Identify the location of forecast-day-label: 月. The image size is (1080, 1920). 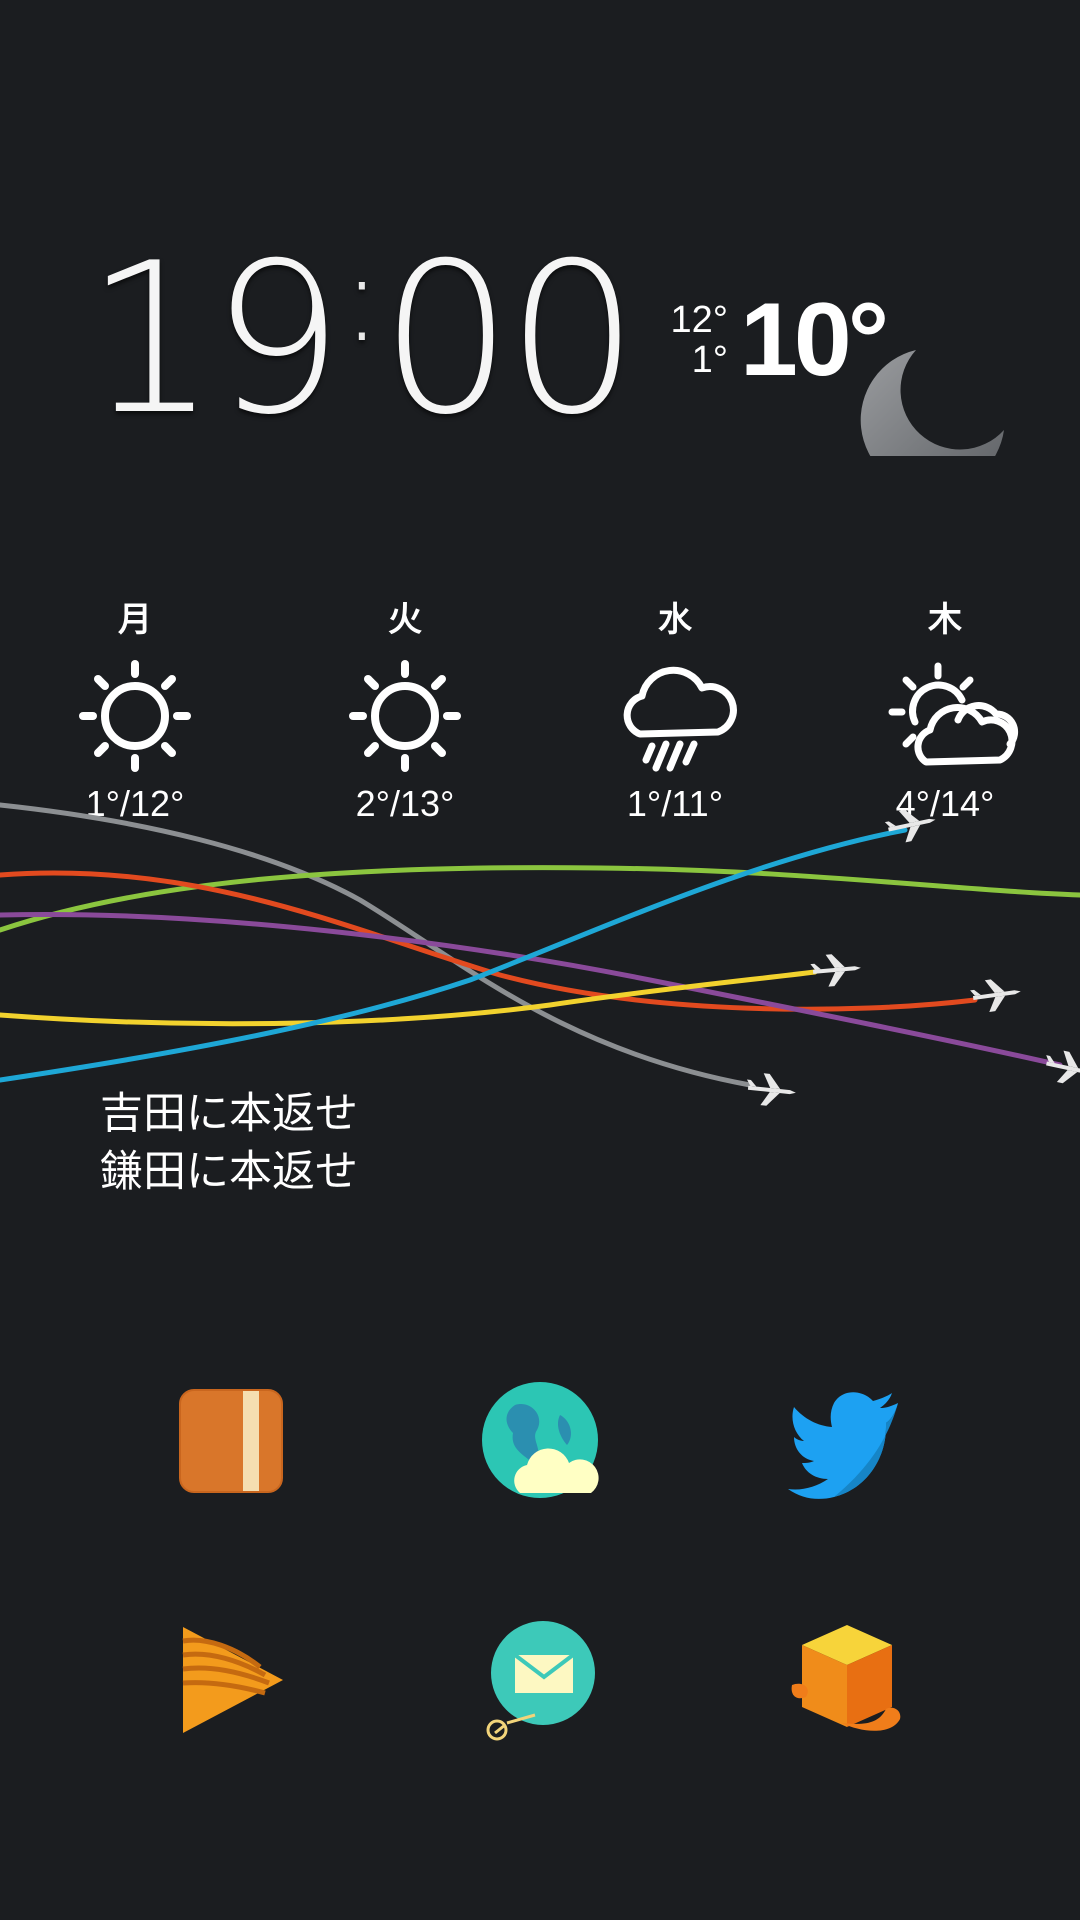
(135, 620).